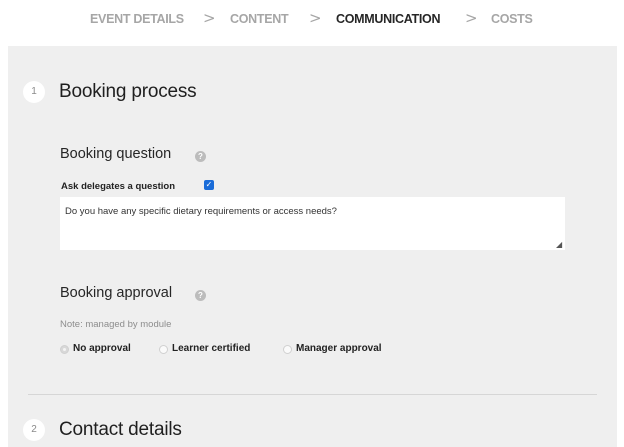 This screenshot has height=447, width=624. What do you see at coordinates (116, 293) in the screenshot?
I see `booking-approval-title: Booking approval` at bounding box center [116, 293].